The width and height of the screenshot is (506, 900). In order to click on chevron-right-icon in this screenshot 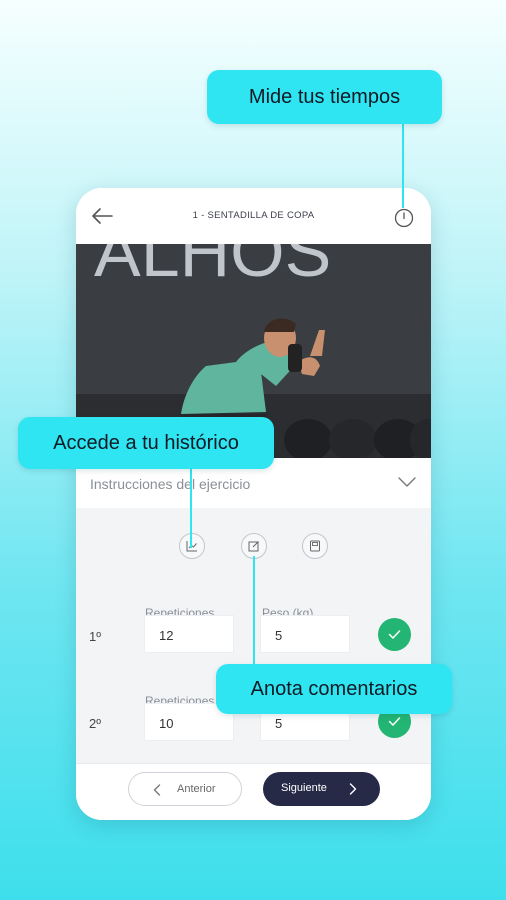, I will do `click(353, 789)`.